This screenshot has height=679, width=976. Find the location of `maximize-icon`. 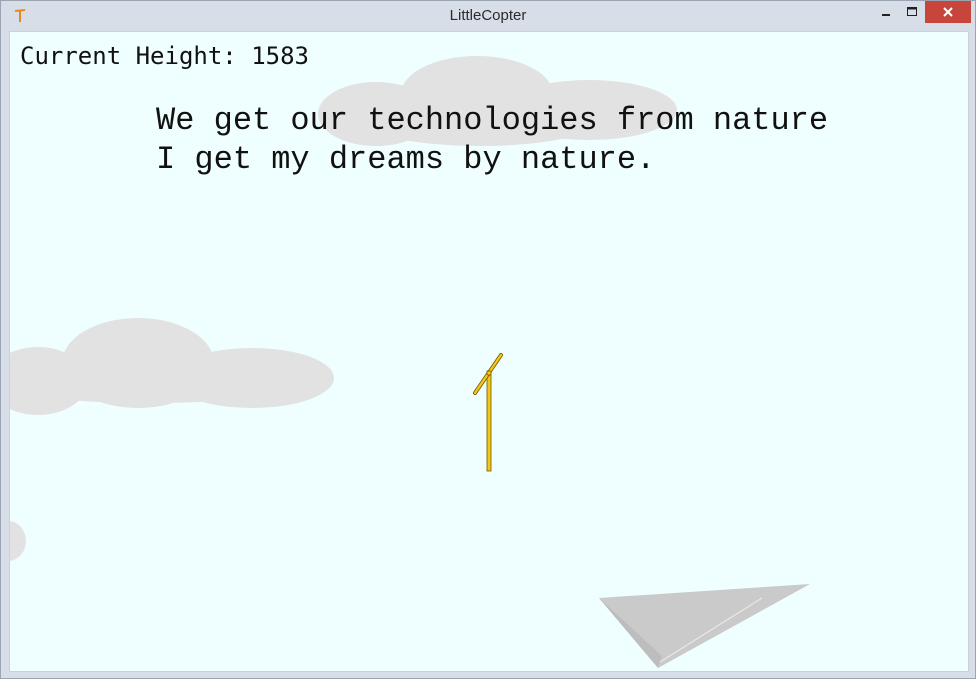

maximize-icon is located at coordinates (912, 11).